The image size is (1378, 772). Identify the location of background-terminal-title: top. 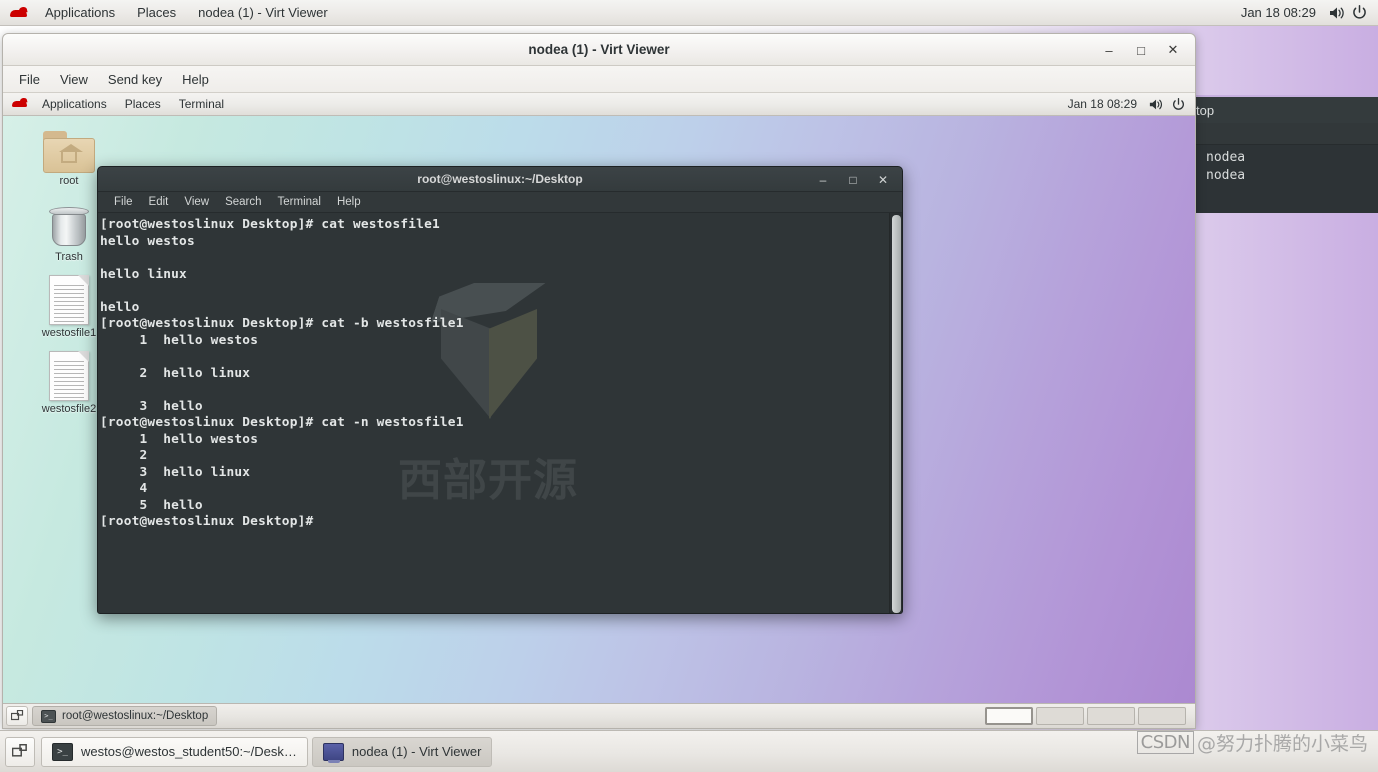
(1285, 109).